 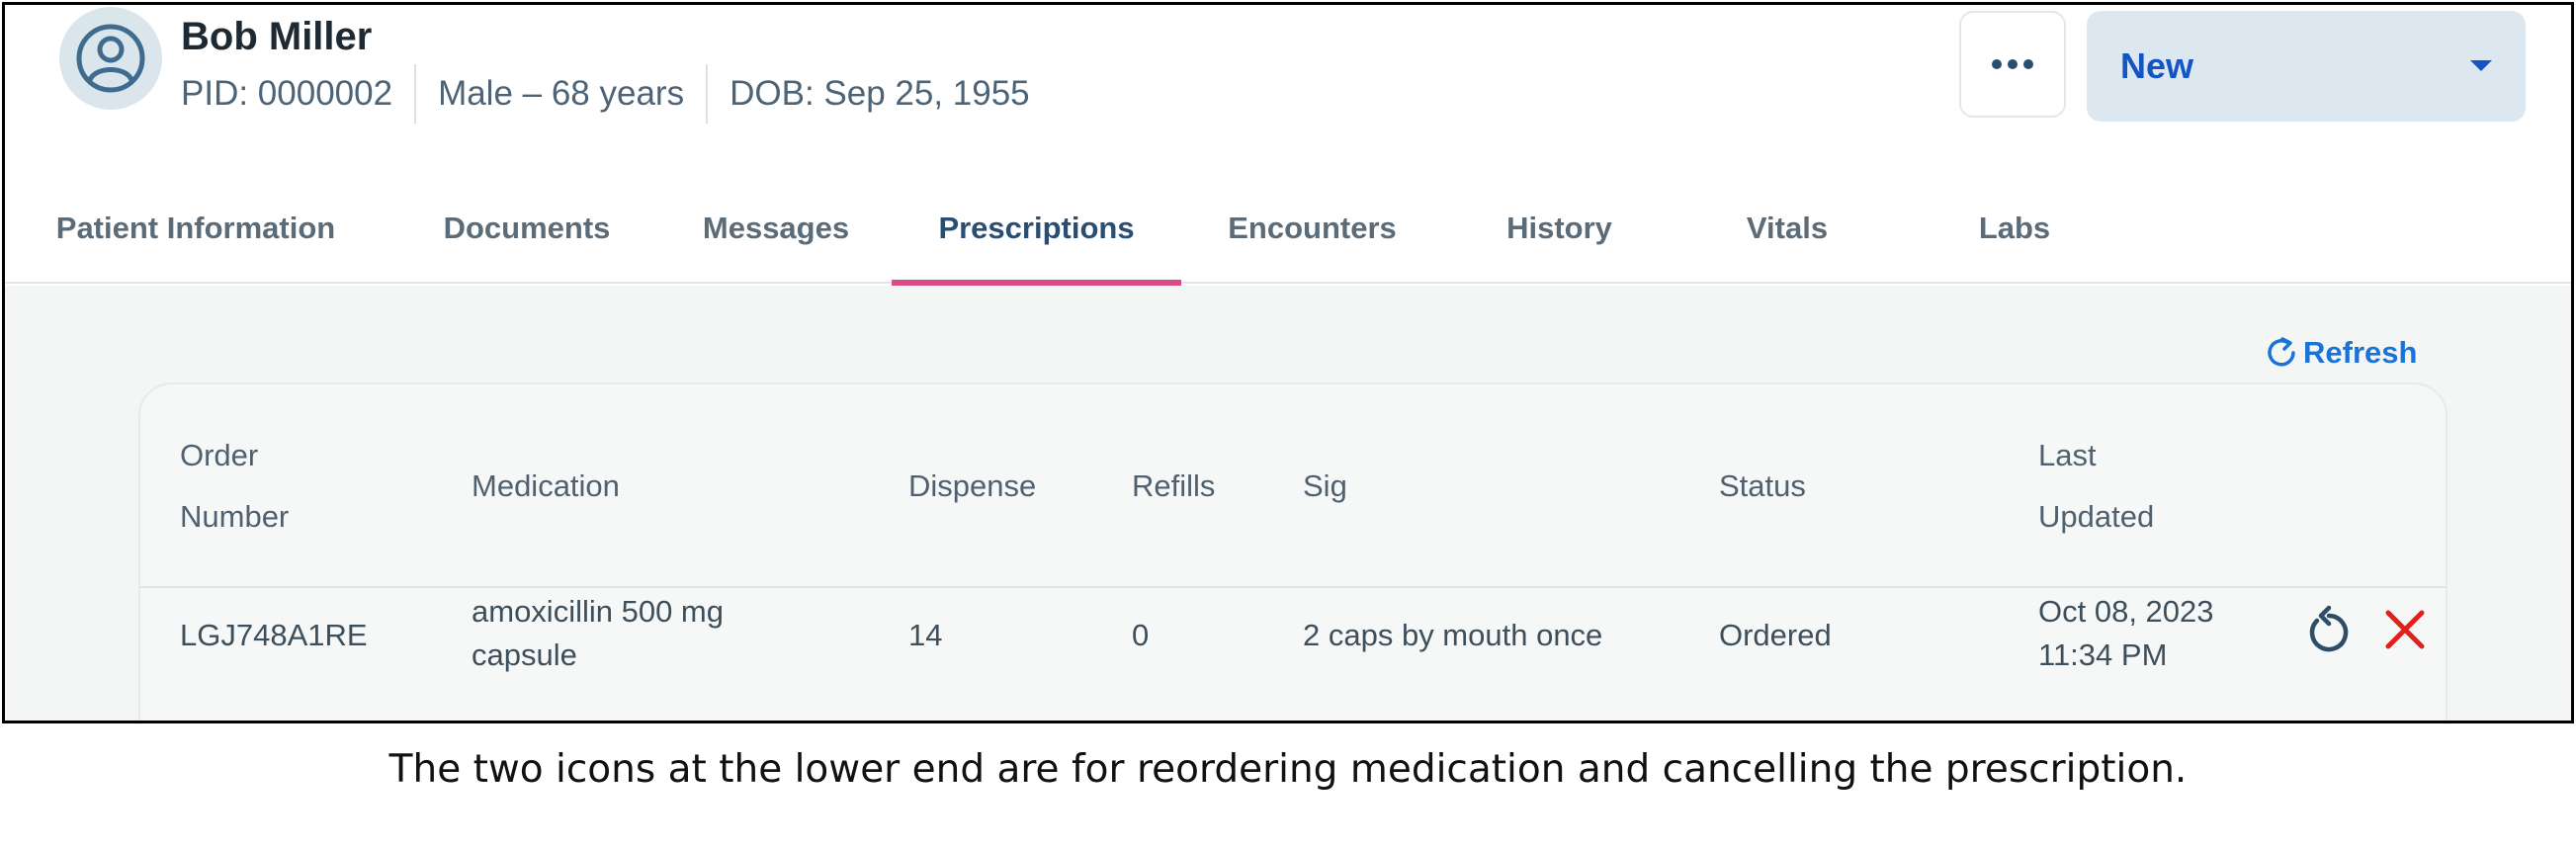 I want to click on new-button-label: New, so click(x=2157, y=66).